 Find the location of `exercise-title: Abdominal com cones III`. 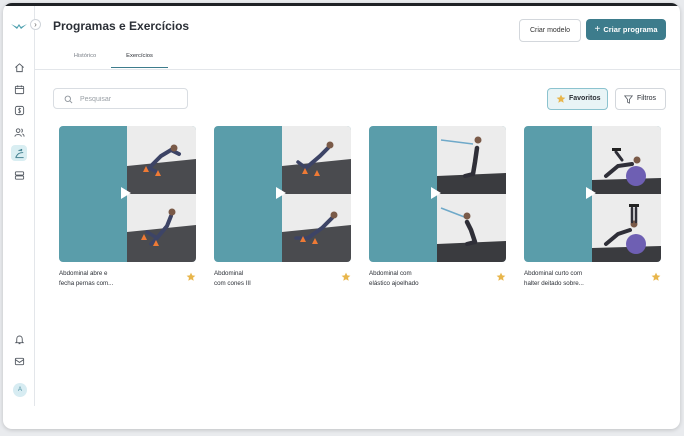

exercise-title: Abdominal com cones III is located at coordinates (232, 278).